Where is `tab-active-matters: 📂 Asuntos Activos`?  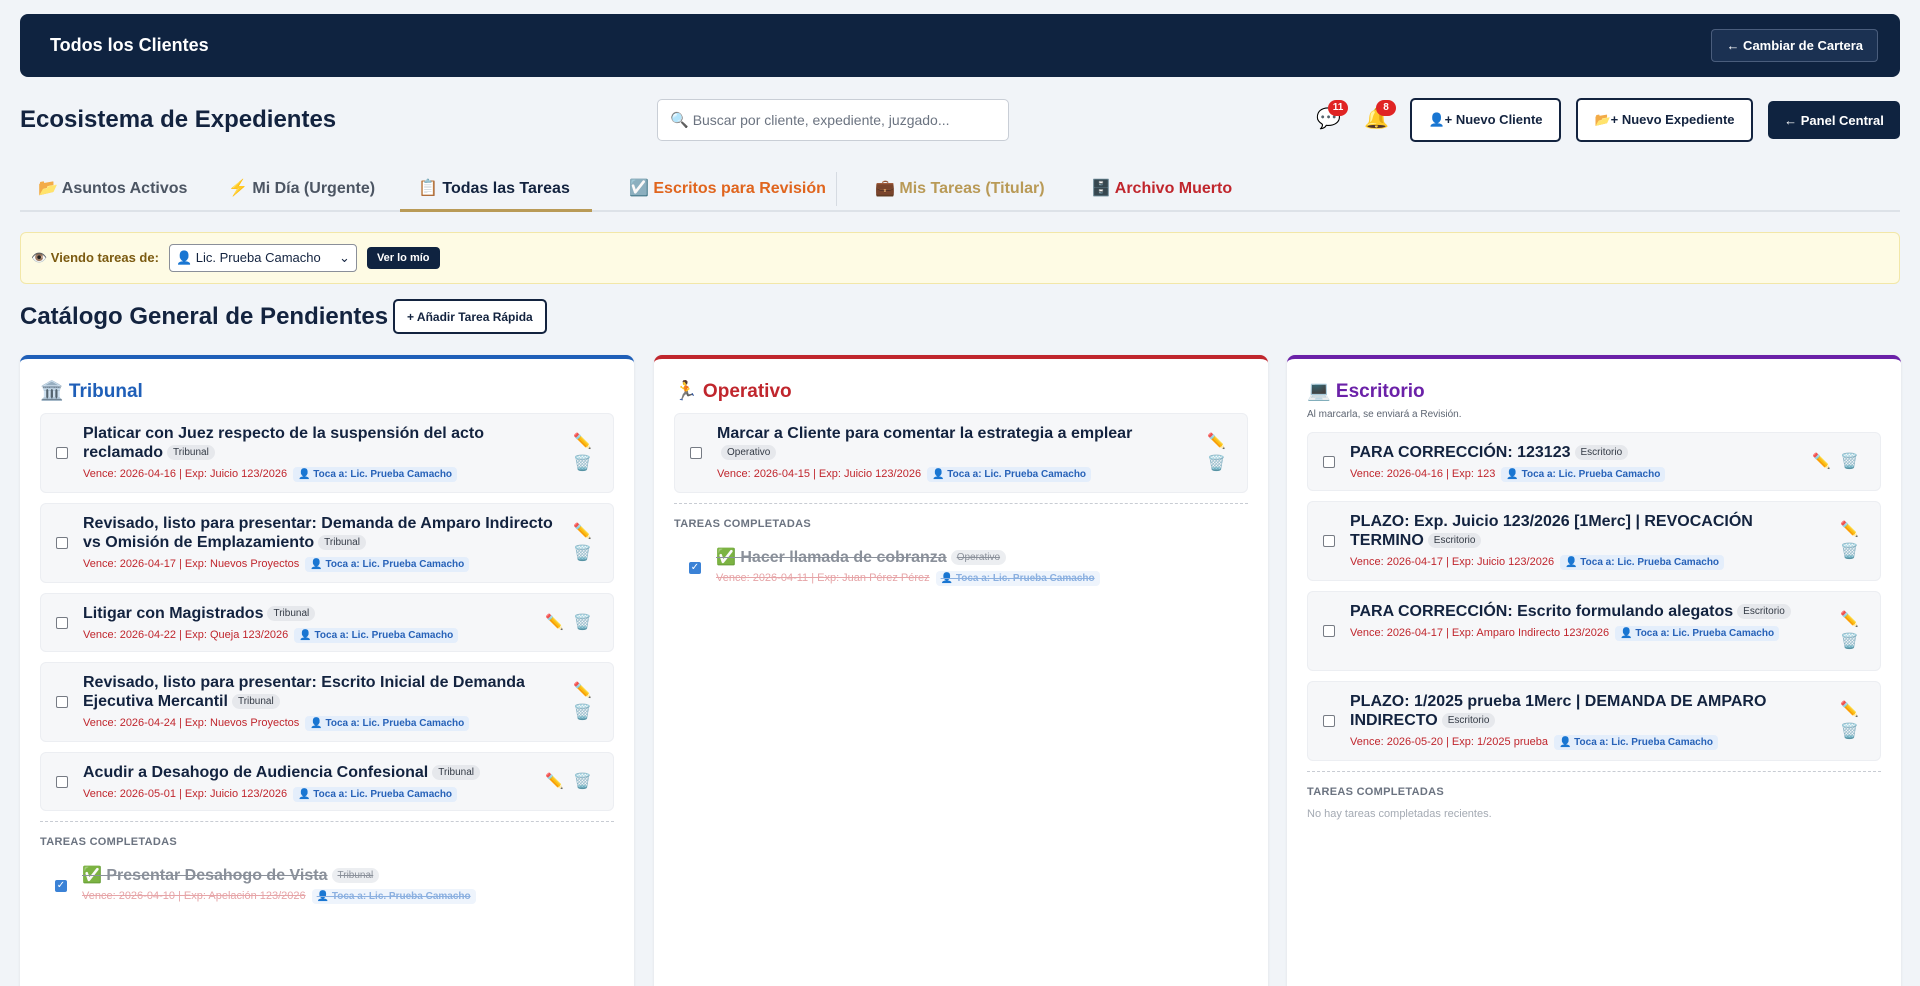
tab-active-matters: 📂 Asuntos Activos is located at coordinates (112, 188).